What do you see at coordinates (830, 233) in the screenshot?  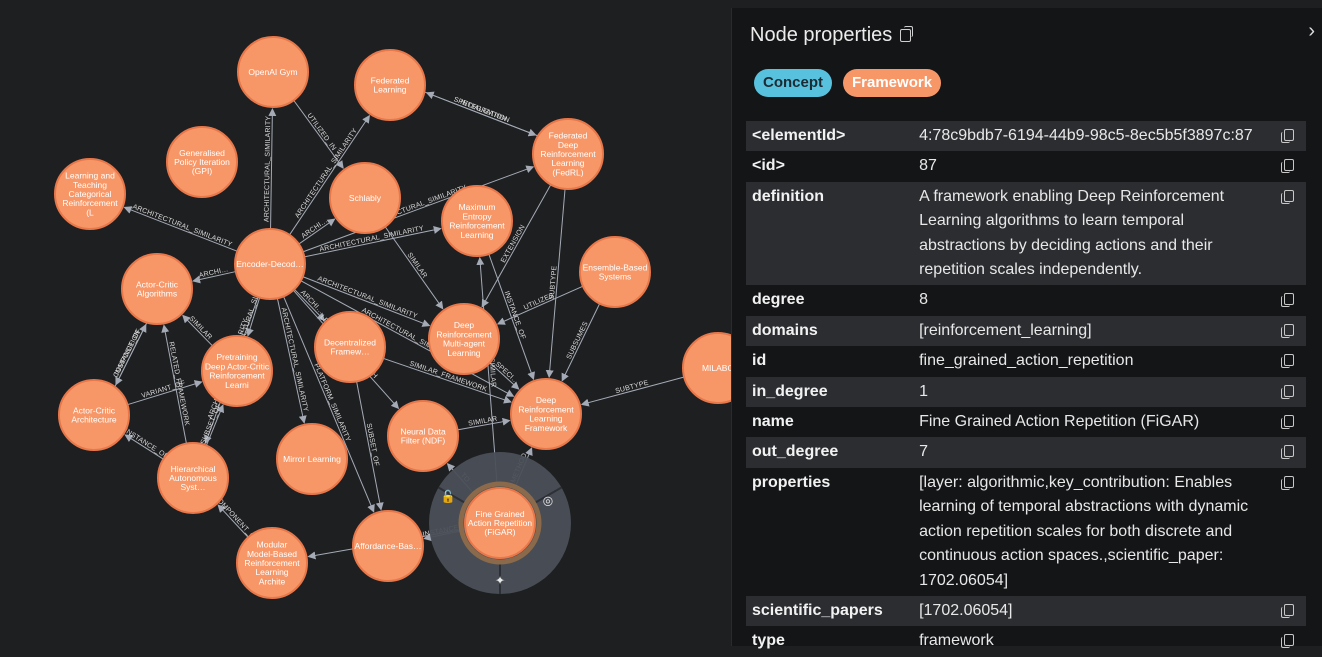 I see `property-key: definition` at bounding box center [830, 233].